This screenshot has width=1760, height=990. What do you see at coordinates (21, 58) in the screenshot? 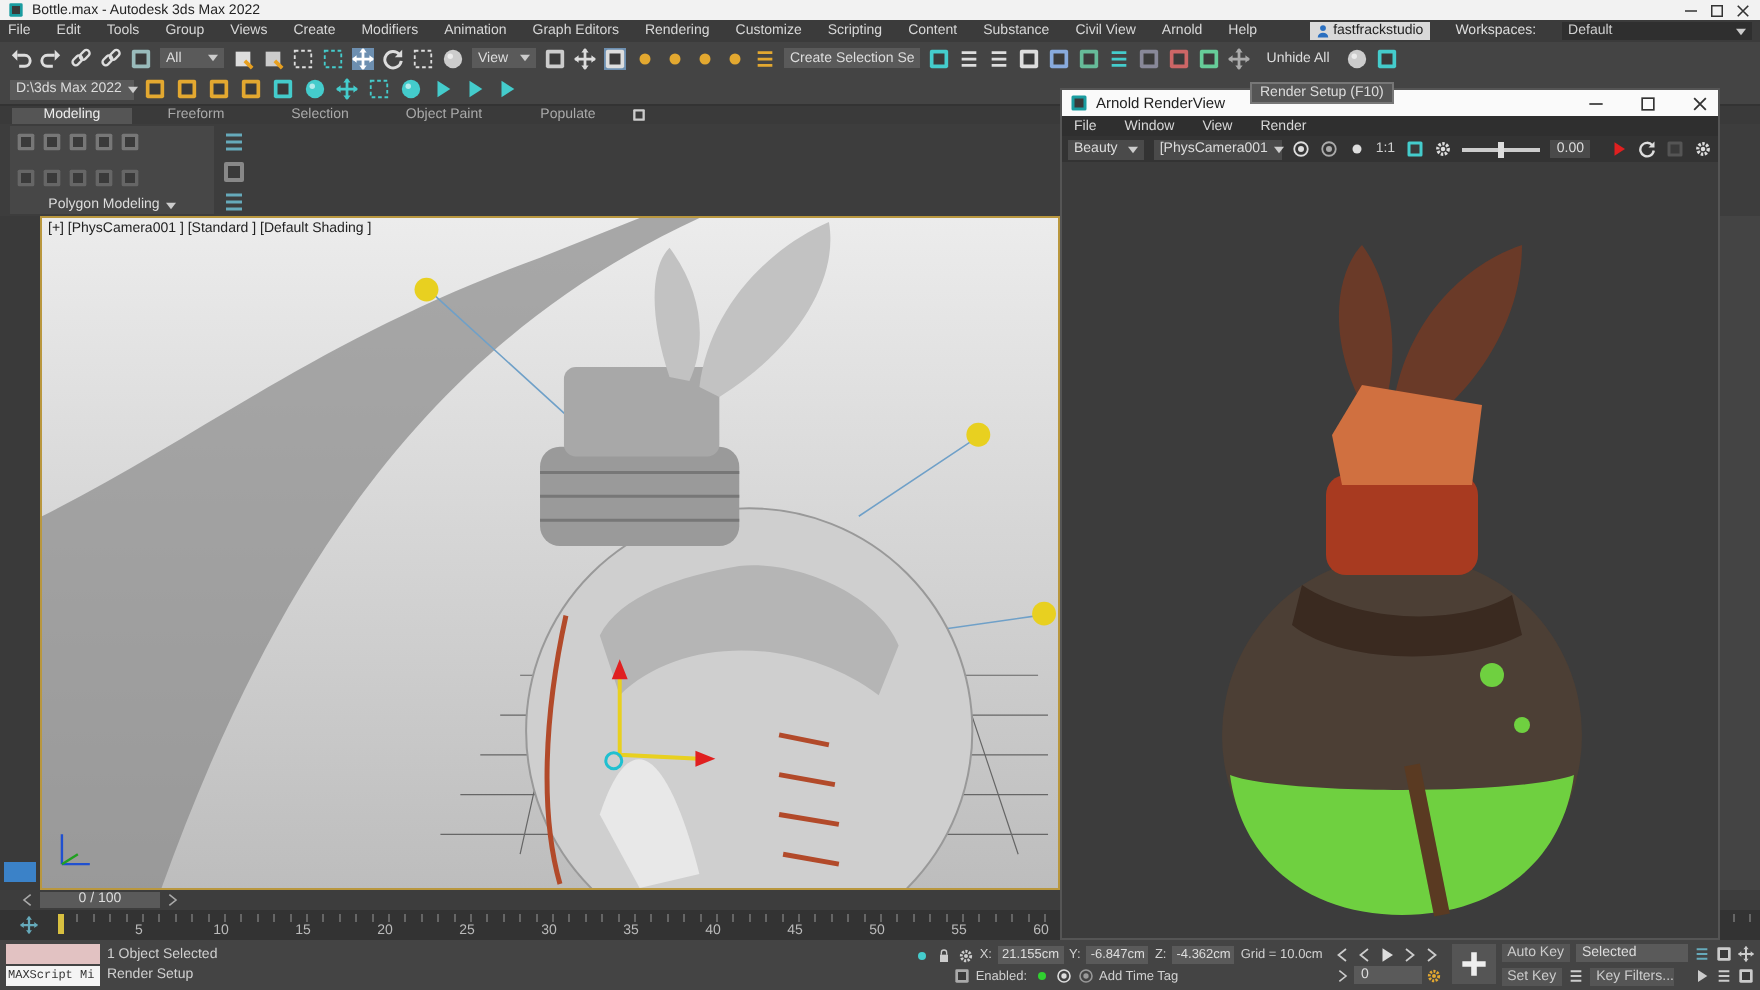
I see `undo-icon` at bounding box center [21, 58].